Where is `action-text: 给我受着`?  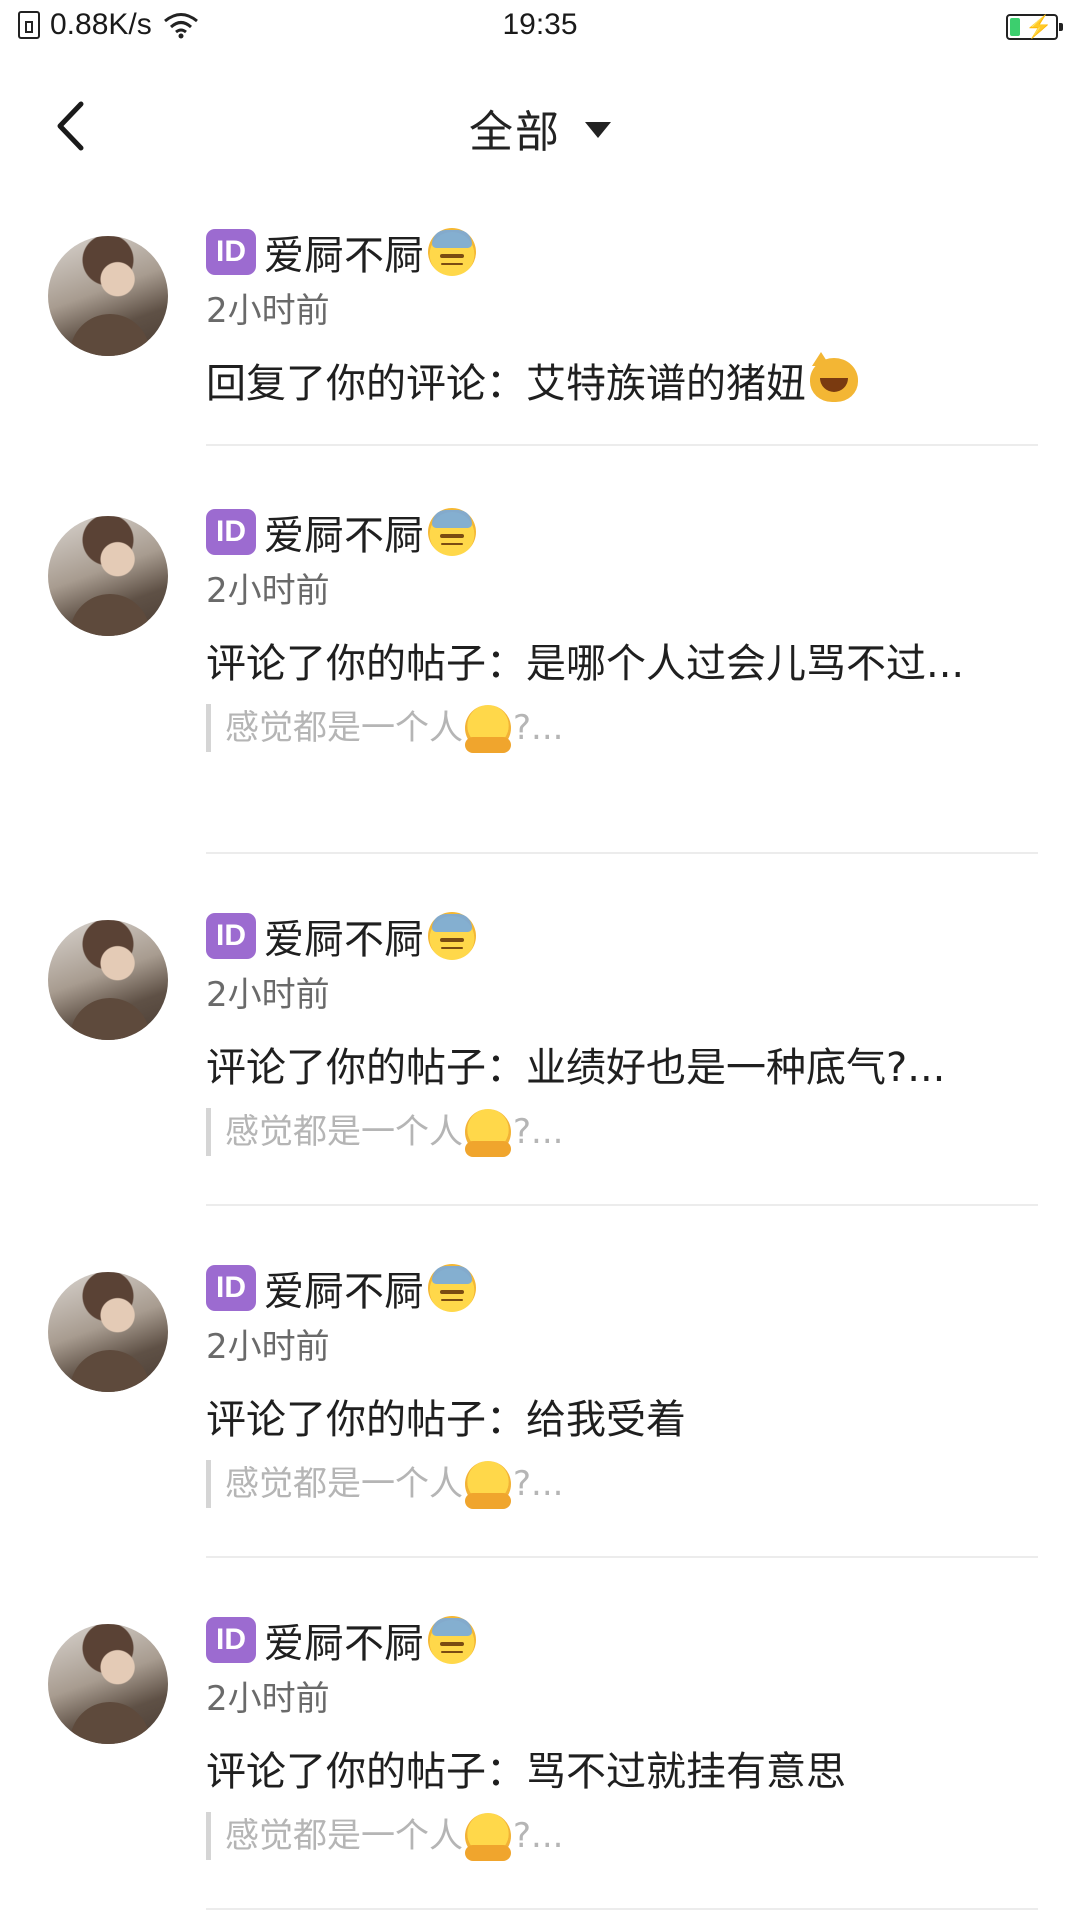
action-text: 给我受着 is located at coordinates (606, 1420).